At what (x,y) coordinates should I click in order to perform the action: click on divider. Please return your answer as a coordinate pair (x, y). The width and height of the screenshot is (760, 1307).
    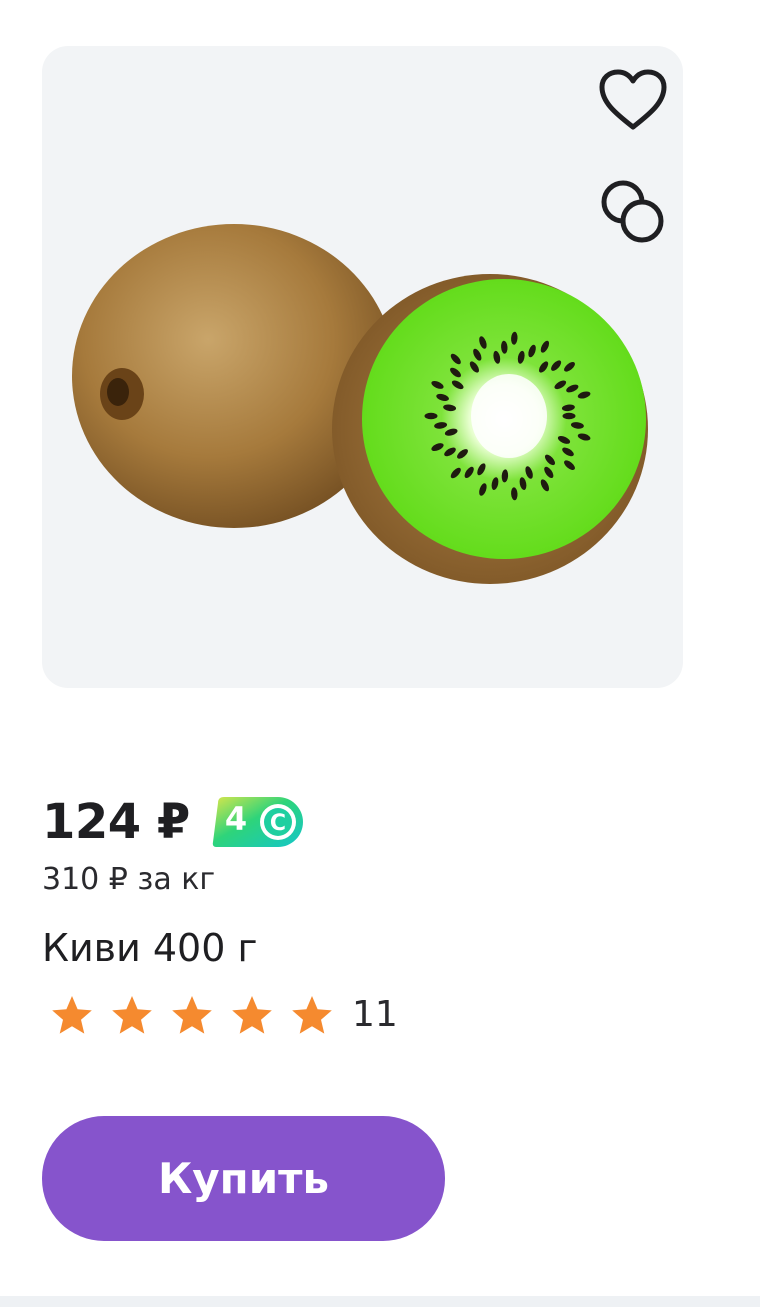
    Looking at the image, I should click on (380, 1301).